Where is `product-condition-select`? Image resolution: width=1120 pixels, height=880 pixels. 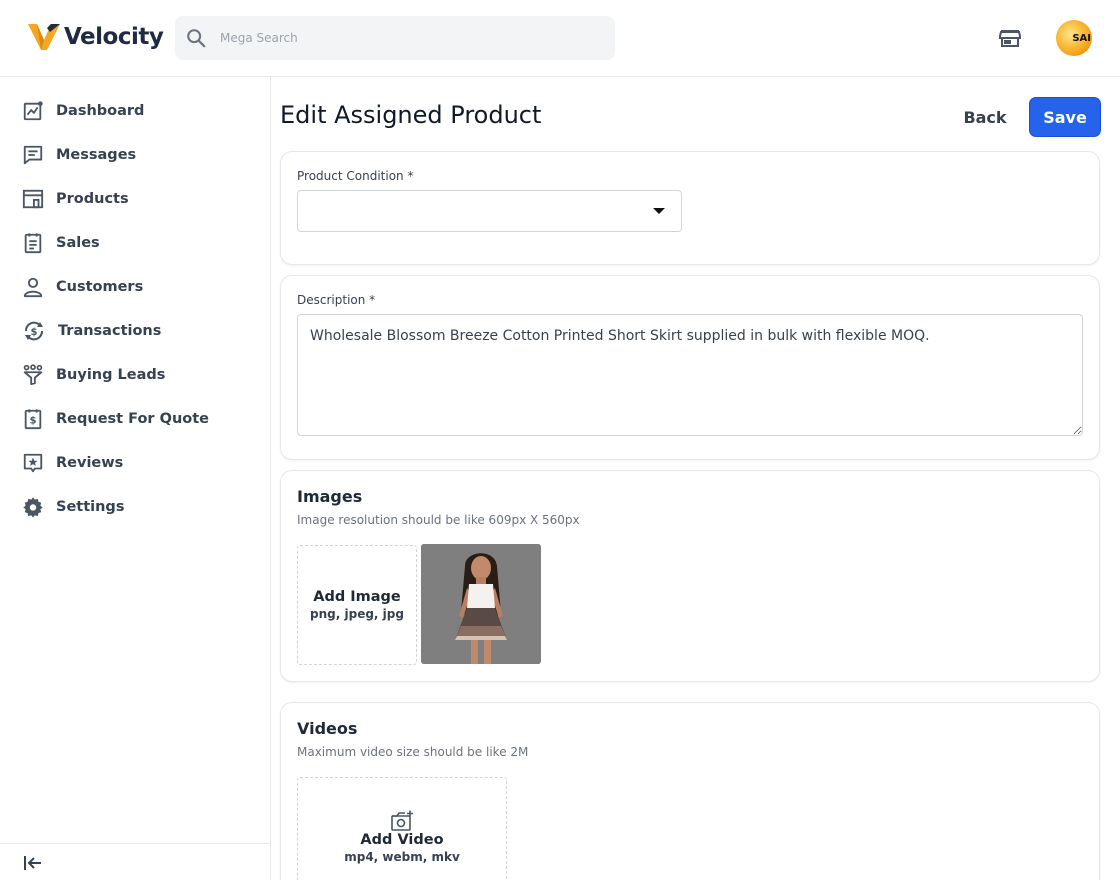 product-condition-select is located at coordinates (489, 211).